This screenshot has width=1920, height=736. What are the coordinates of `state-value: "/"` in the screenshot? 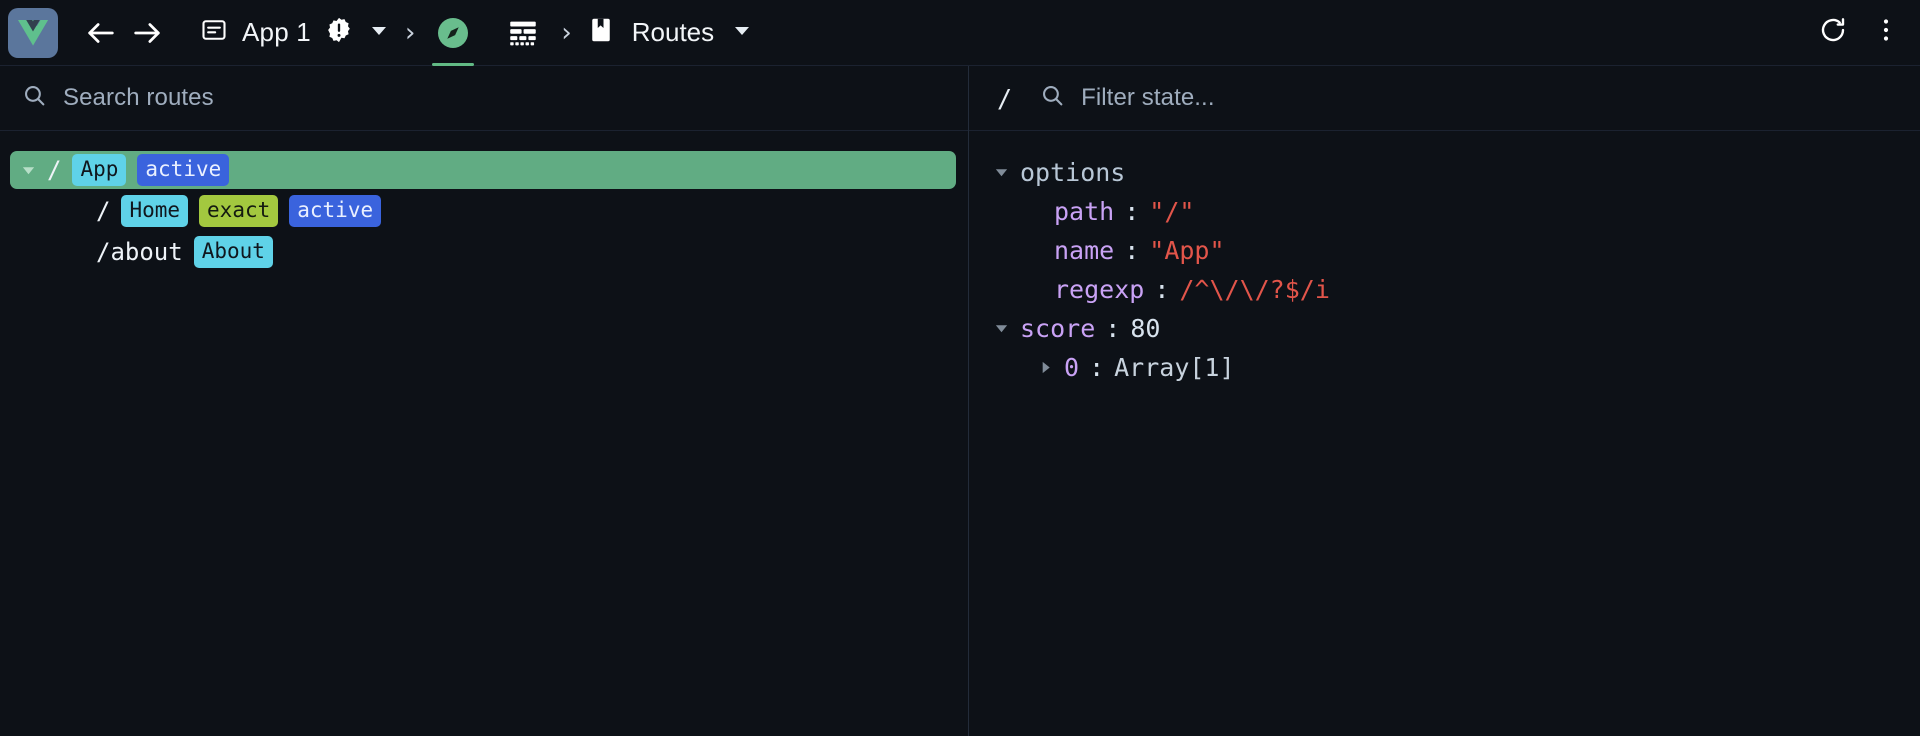 It's located at (1172, 211).